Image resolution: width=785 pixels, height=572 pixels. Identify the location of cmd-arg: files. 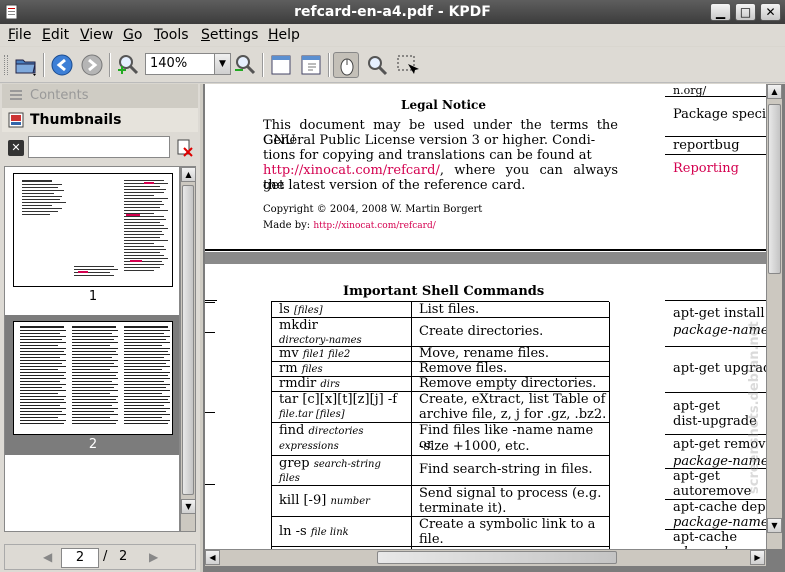
(289, 478).